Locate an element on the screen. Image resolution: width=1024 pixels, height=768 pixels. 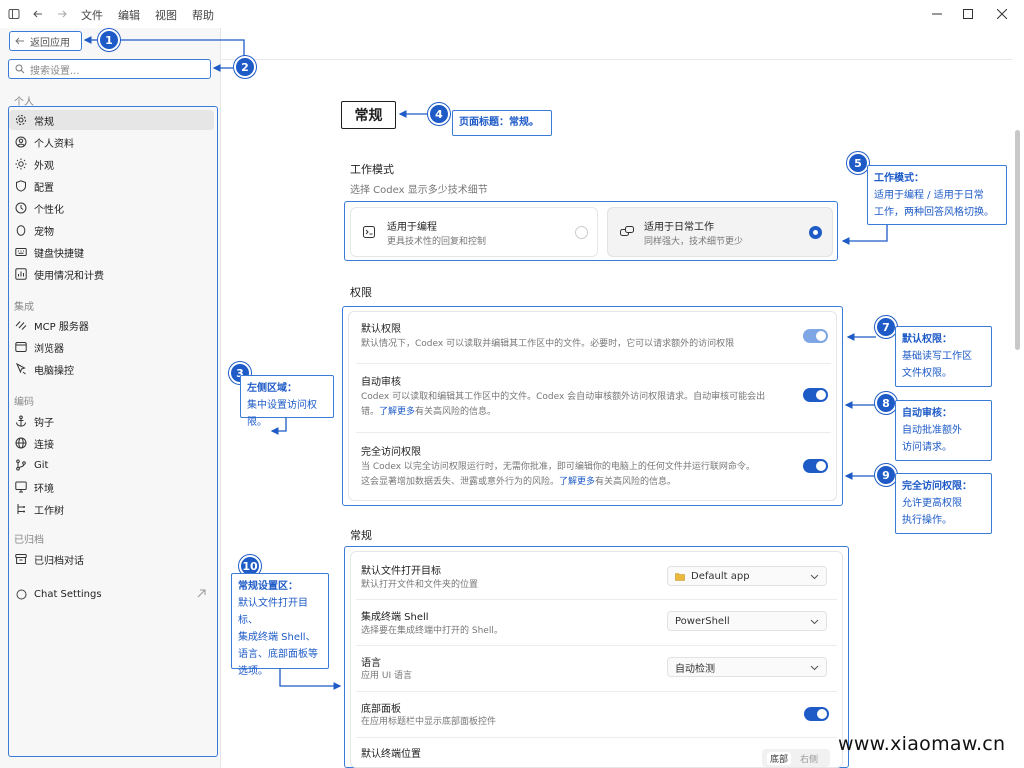
annotation-badge-4: 4 is located at coordinates (439, 114).